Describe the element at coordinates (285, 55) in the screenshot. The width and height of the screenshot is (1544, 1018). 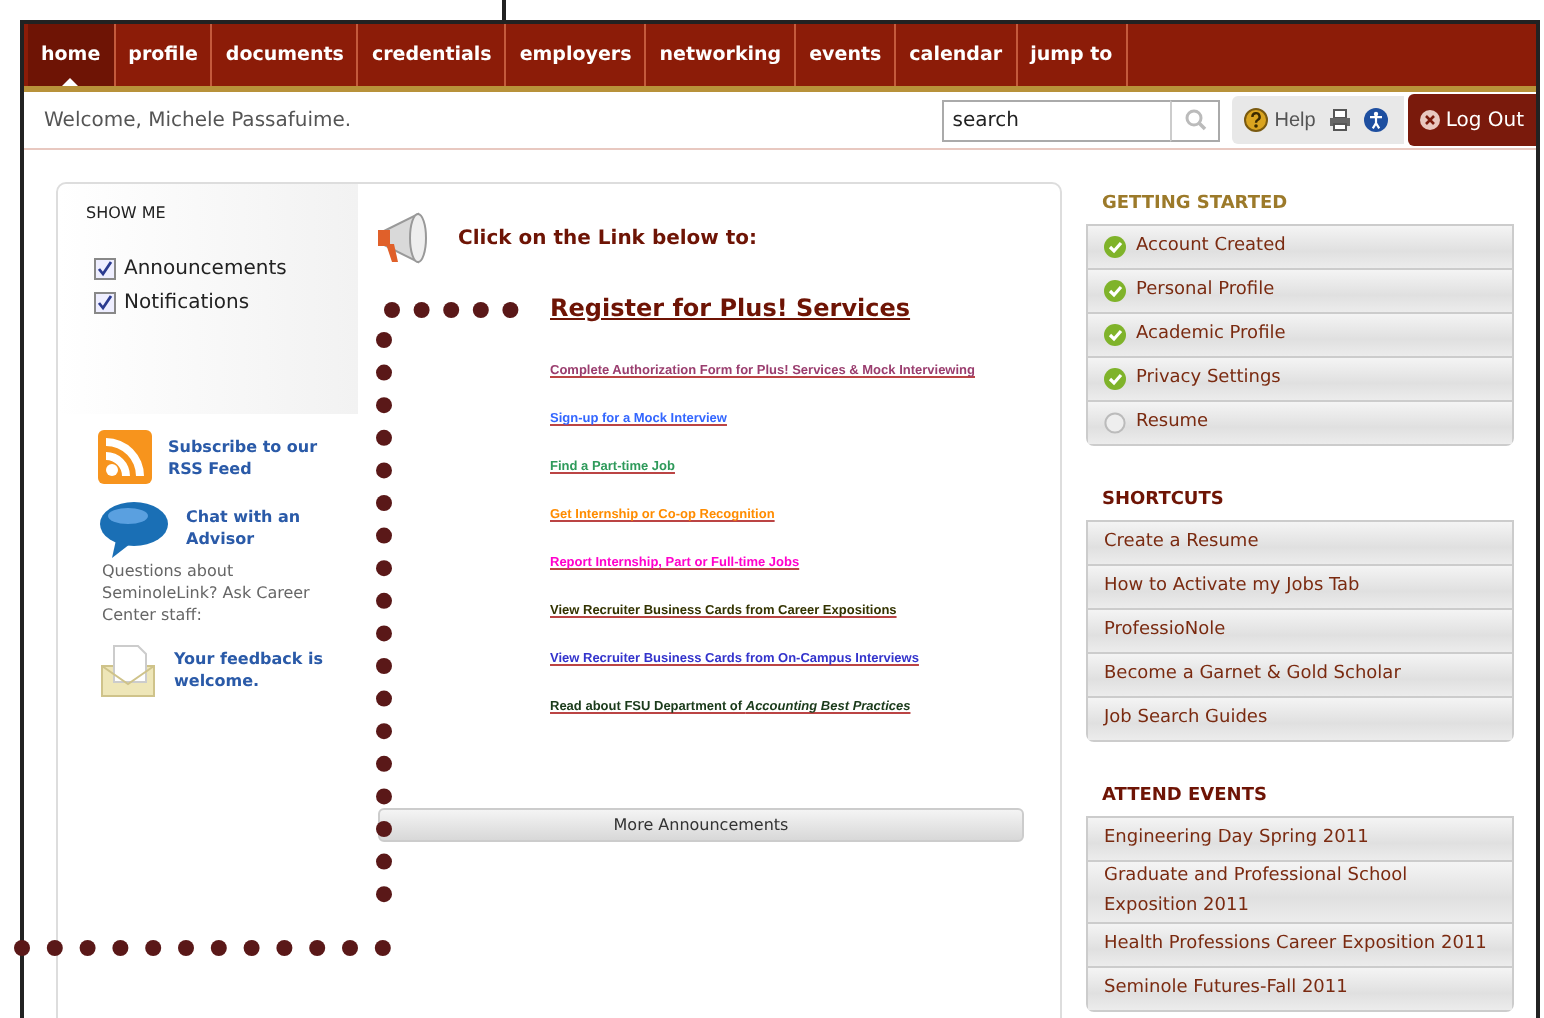
I see `nav-tab: documents` at that location.